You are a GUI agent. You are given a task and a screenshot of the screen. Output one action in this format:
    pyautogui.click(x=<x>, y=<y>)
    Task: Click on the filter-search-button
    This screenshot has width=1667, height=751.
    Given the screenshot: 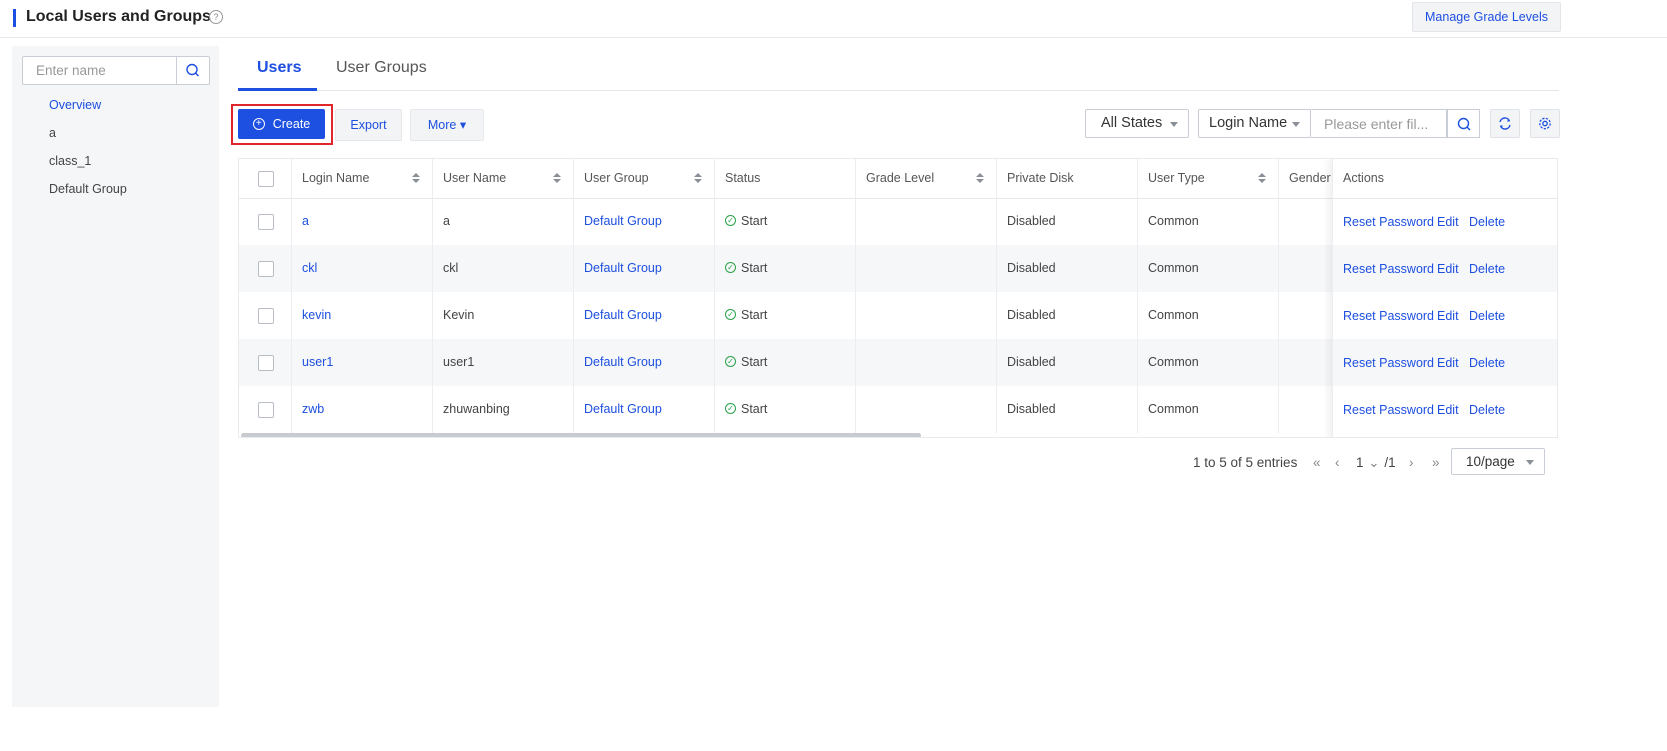 What is the action you would take?
    pyautogui.click(x=1463, y=123)
    